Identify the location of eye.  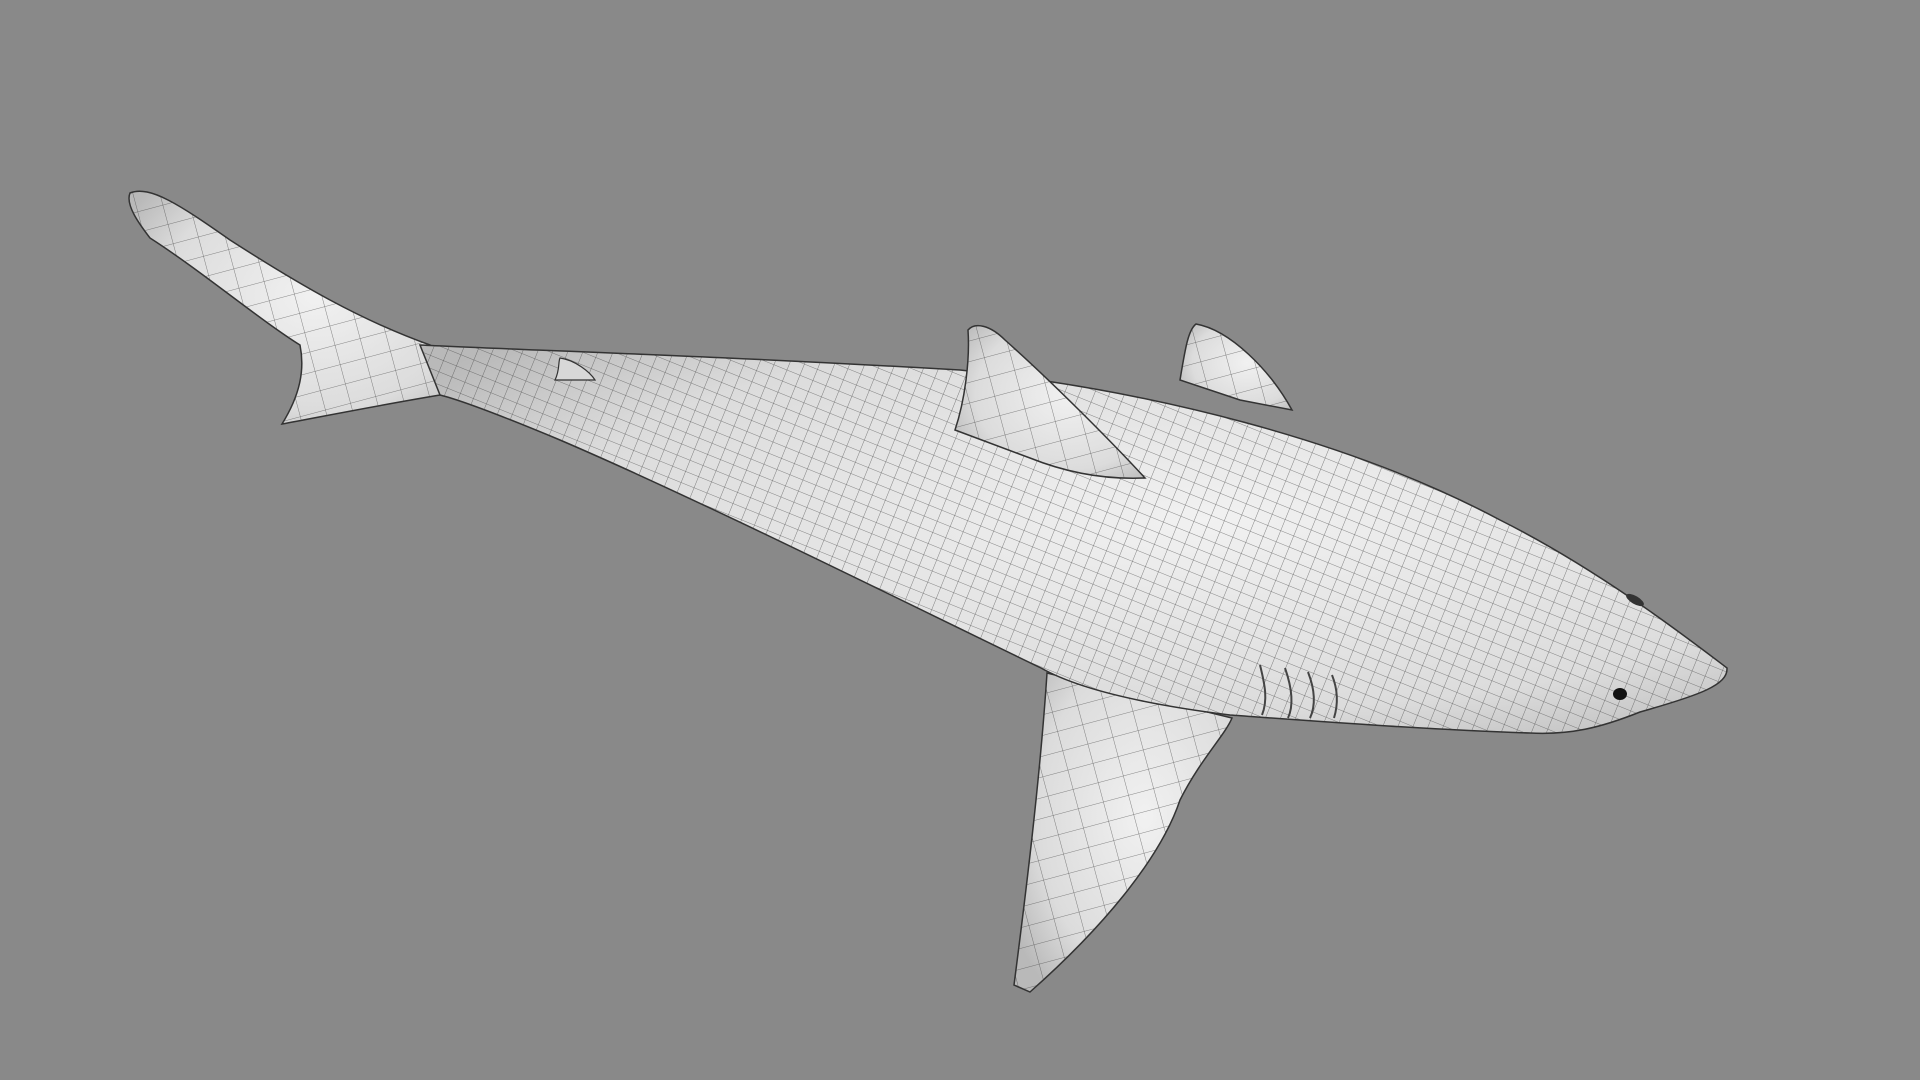
(1620, 694).